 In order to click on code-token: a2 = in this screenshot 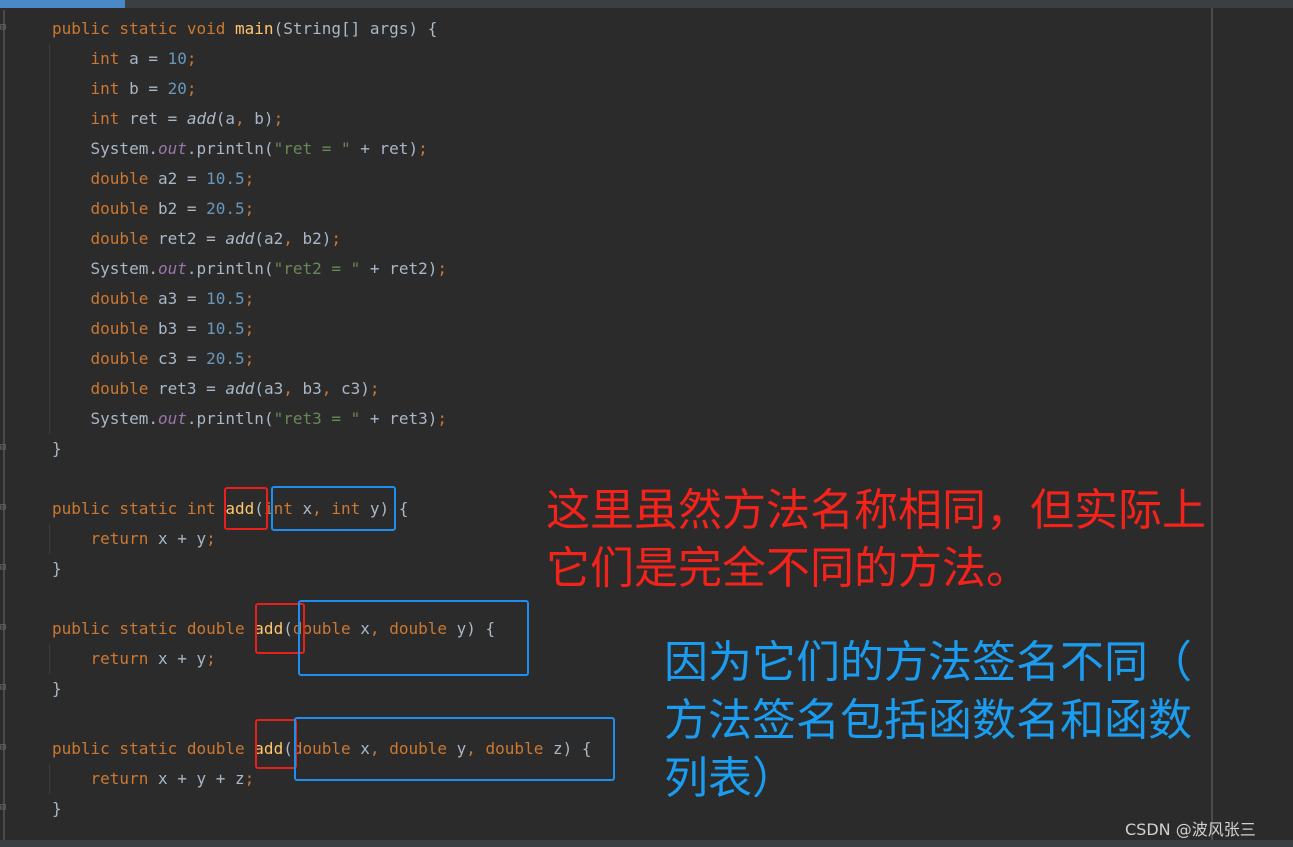, I will do `click(182, 178)`.